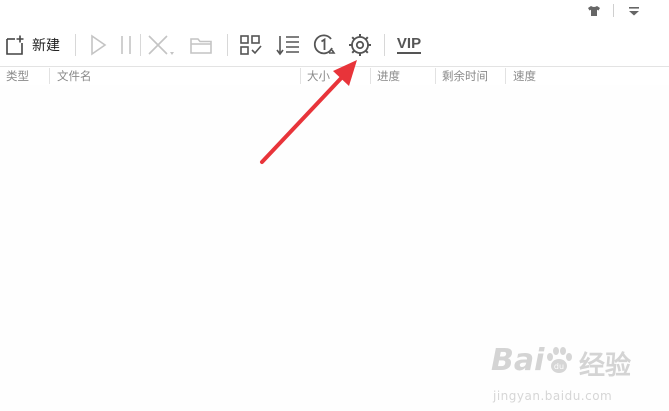 The width and height of the screenshot is (669, 411). I want to click on vip-label: VIP, so click(409, 44).